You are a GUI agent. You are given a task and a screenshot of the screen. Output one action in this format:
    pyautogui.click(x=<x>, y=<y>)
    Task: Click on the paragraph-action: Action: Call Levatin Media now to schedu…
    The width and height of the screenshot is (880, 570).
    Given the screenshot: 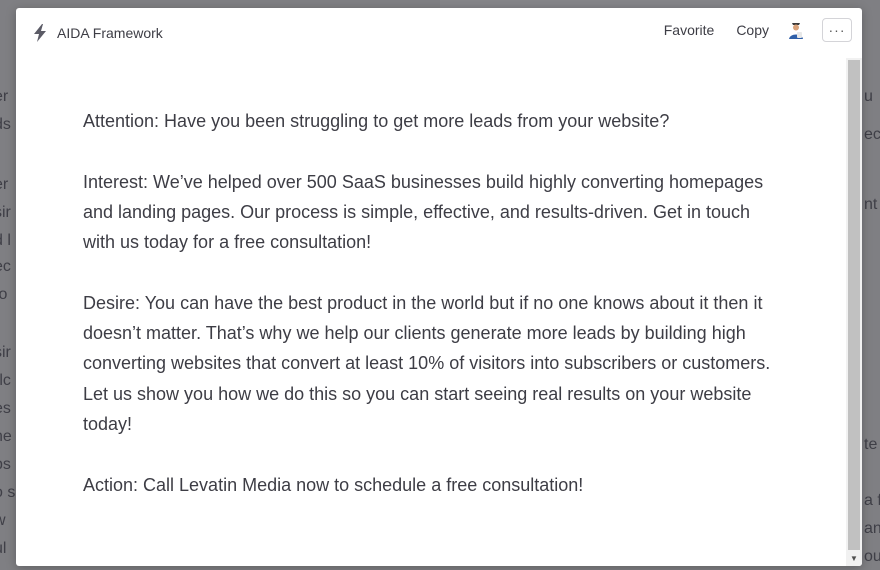 What is the action you would take?
    pyautogui.click(x=333, y=484)
    